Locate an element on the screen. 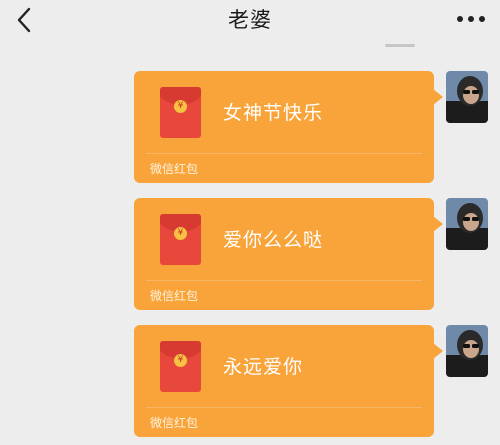  chat-title: 老婆 is located at coordinates (250, 20).